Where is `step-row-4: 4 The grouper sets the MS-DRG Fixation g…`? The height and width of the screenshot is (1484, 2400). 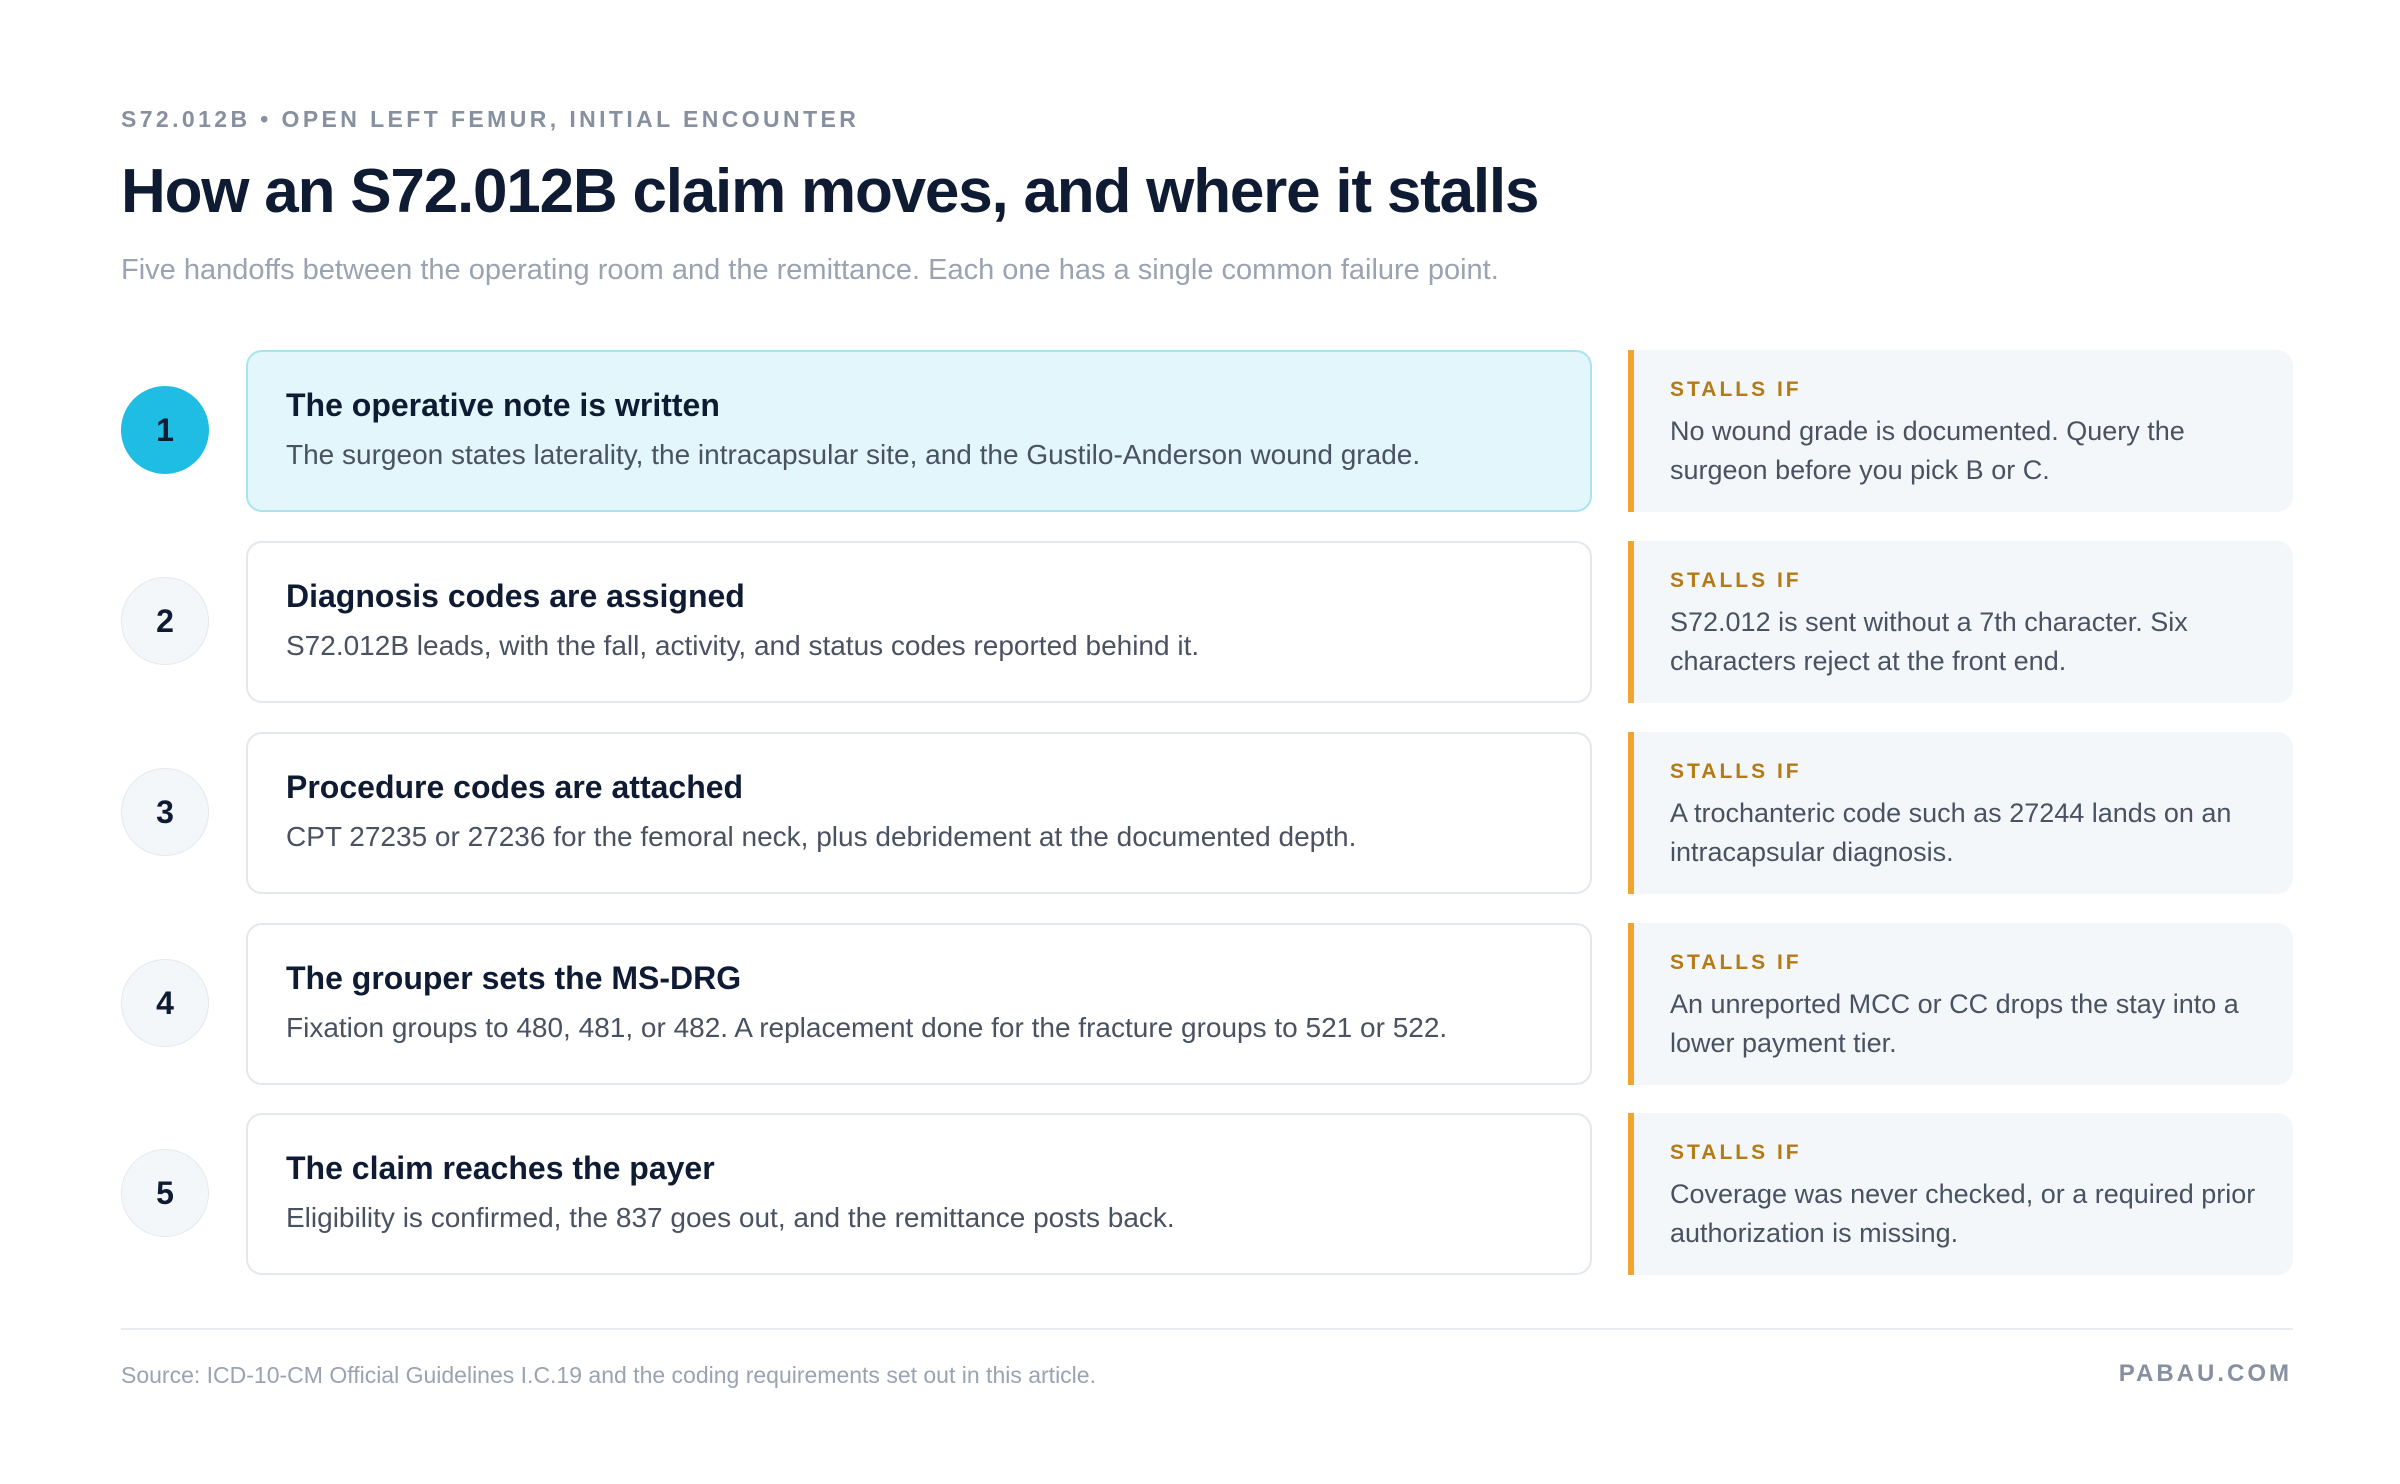
step-row-4: 4 The grouper sets the MS-DRG Fixation g… is located at coordinates (1200, 1004).